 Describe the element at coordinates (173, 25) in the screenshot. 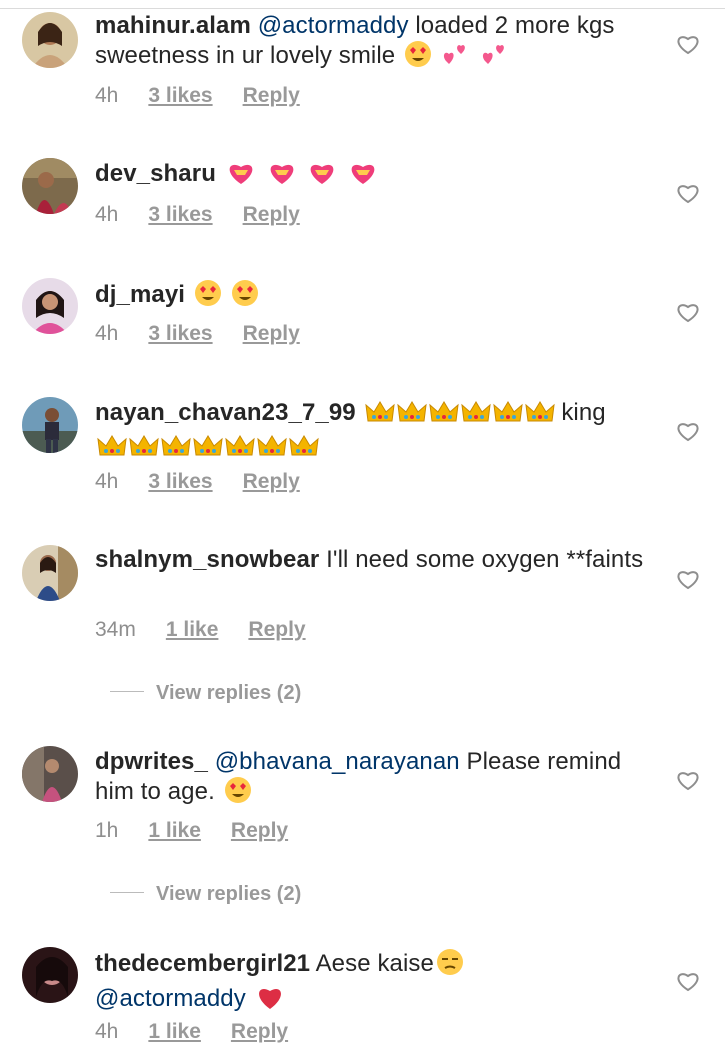

I see `comment-username: mahinur.alam` at that location.